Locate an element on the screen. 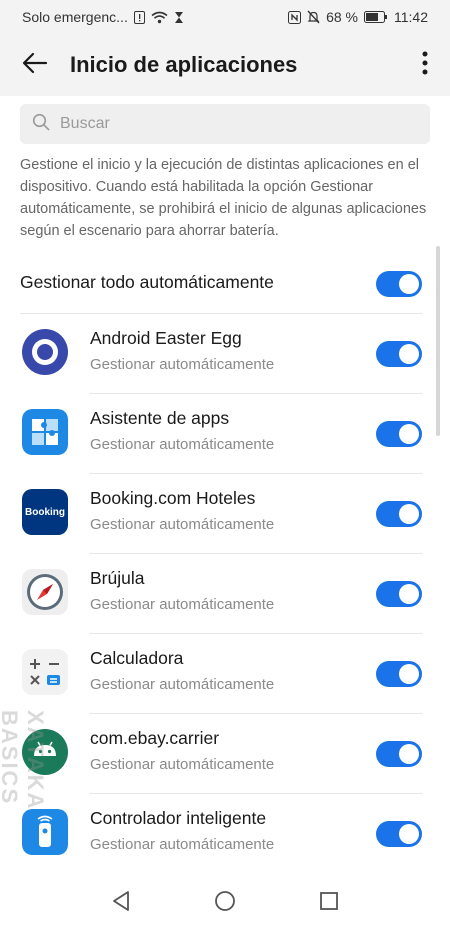 The height and width of the screenshot is (935, 450). navigation-bar is located at coordinates (225, 903).